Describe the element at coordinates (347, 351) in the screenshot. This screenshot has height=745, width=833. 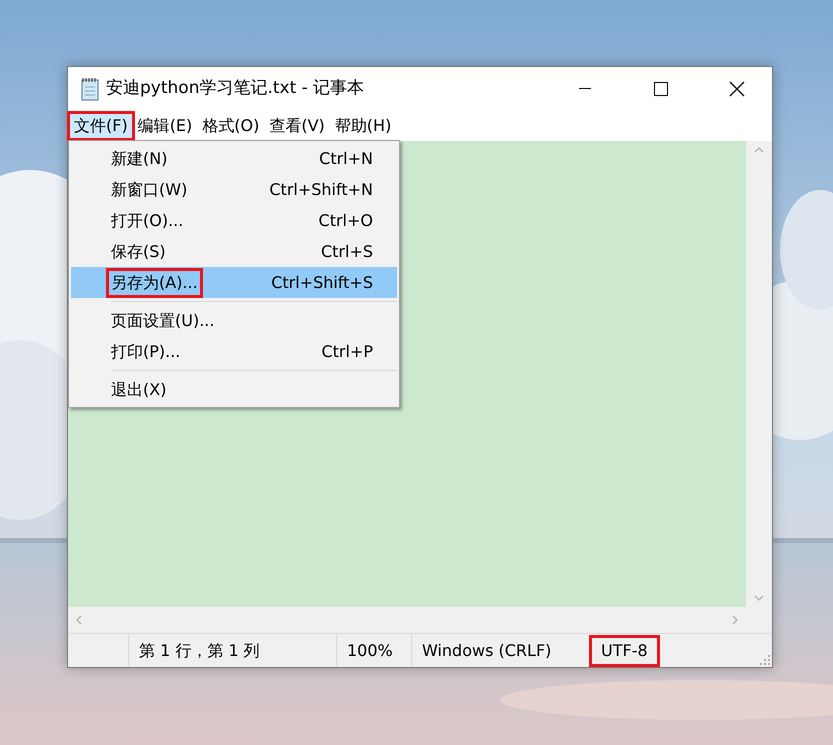
I see `shortcut-label: Ctrl+P` at that location.